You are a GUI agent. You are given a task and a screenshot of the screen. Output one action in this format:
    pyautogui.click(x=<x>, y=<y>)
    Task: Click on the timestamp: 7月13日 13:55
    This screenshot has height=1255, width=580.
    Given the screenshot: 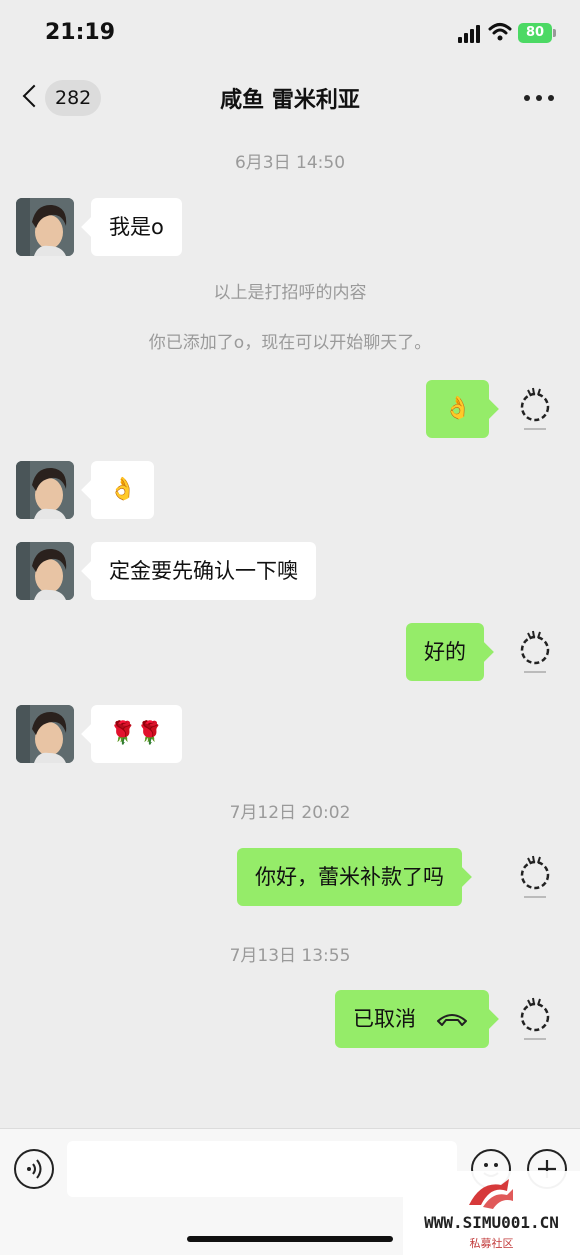 What is the action you would take?
    pyautogui.click(x=290, y=956)
    